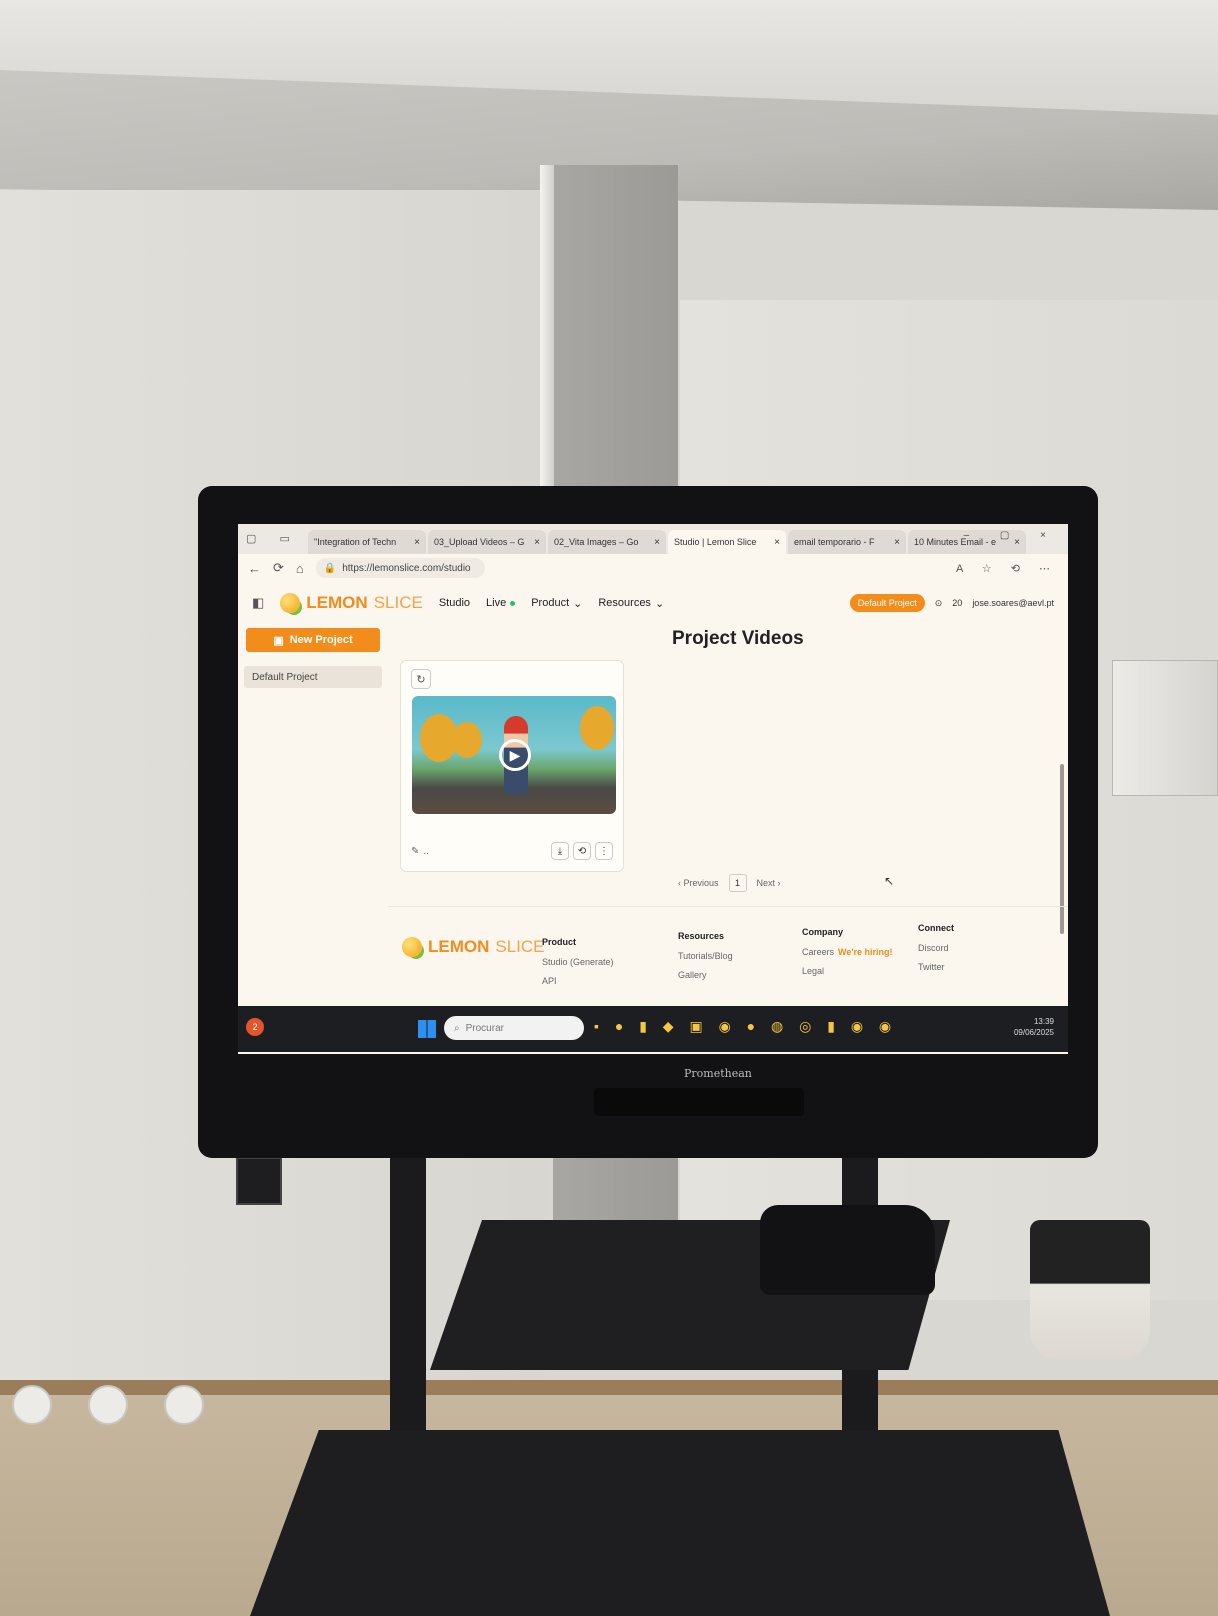  Describe the element at coordinates (745, 1026) in the screenshot. I see `taskbar-app-icons: ▪ ● ▮ ◆ ▣ ◉ ● ◍ ◎ ▮ ◉ ◉` at that location.